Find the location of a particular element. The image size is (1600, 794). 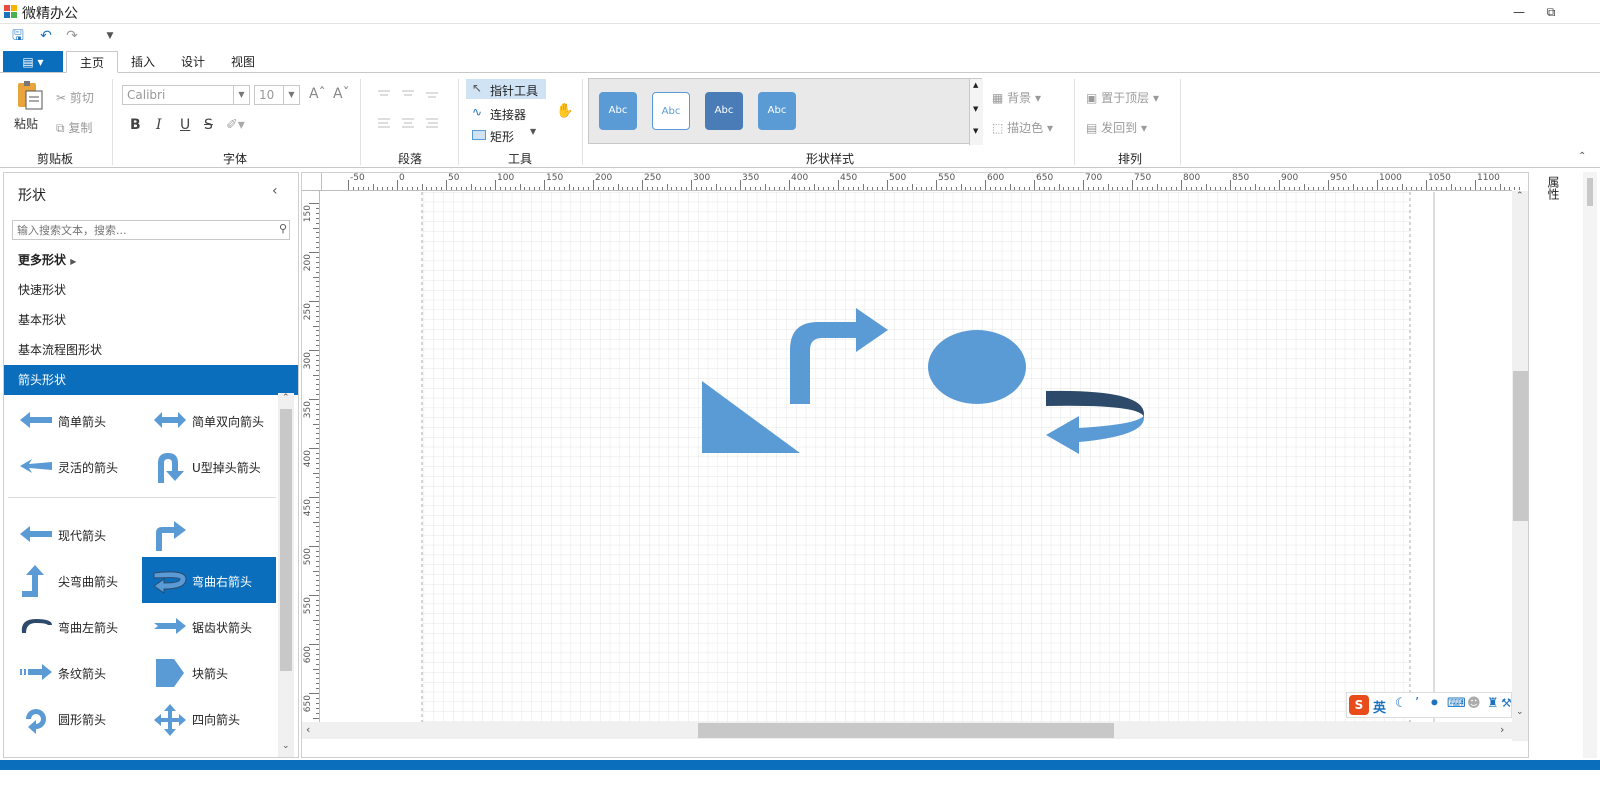

shape-modern-arrow: 现代箭头 is located at coordinates (75, 534).